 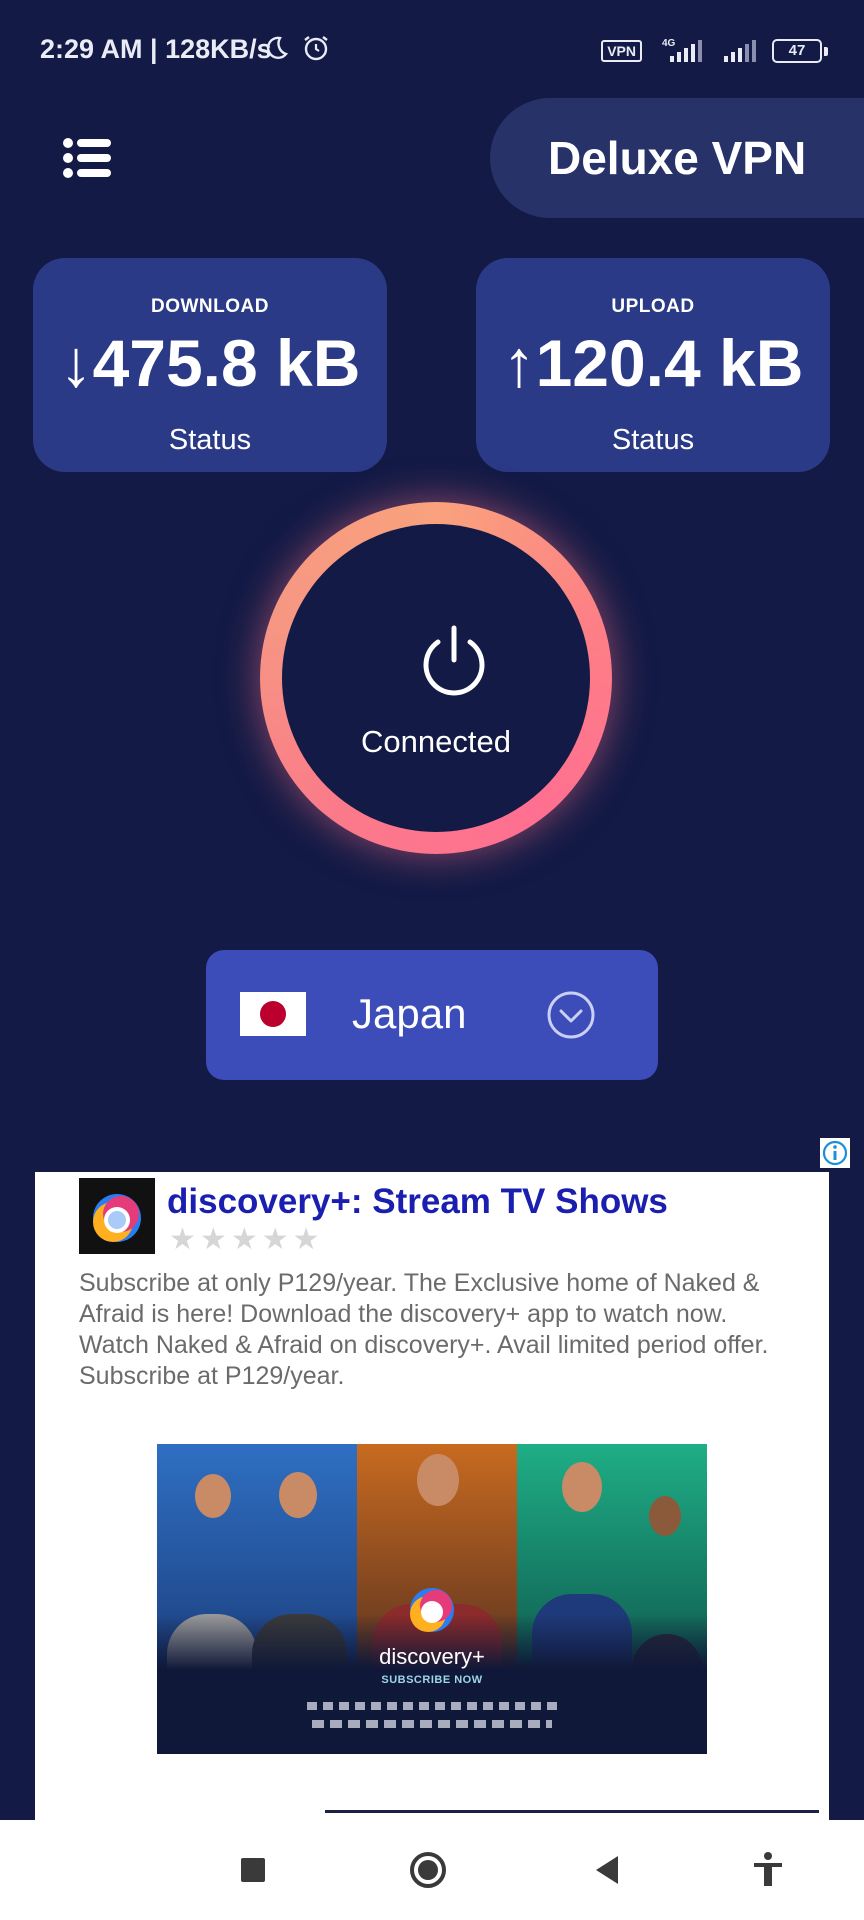 What do you see at coordinates (436, 741) in the screenshot?
I see `connection-status: Connected` at bounding box center [436, 741].